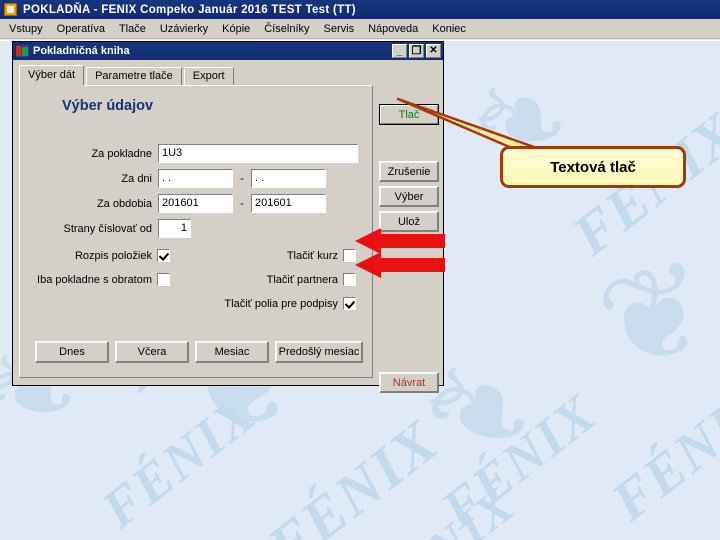 The width and height of the screenshot is (720, 540). I want to click on tab-parametre-tlace: Parametre tlače, so click(134, 76).